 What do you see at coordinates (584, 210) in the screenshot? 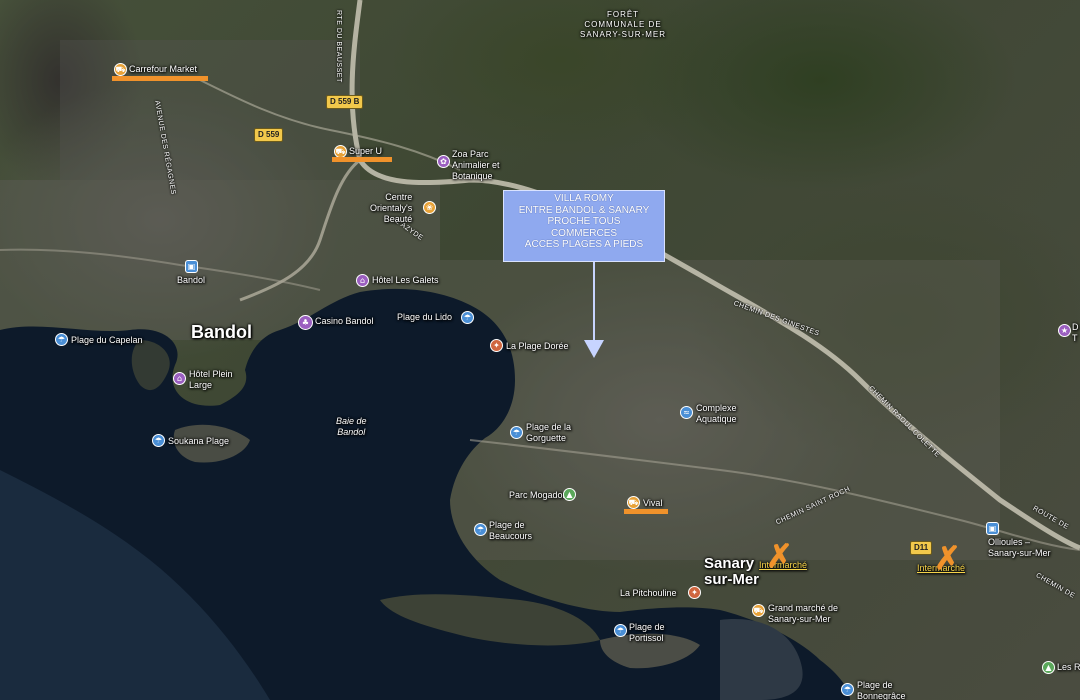
I see `callout-line: ENTRE BANDOL & SANARY` at bounding box center [584, 210].